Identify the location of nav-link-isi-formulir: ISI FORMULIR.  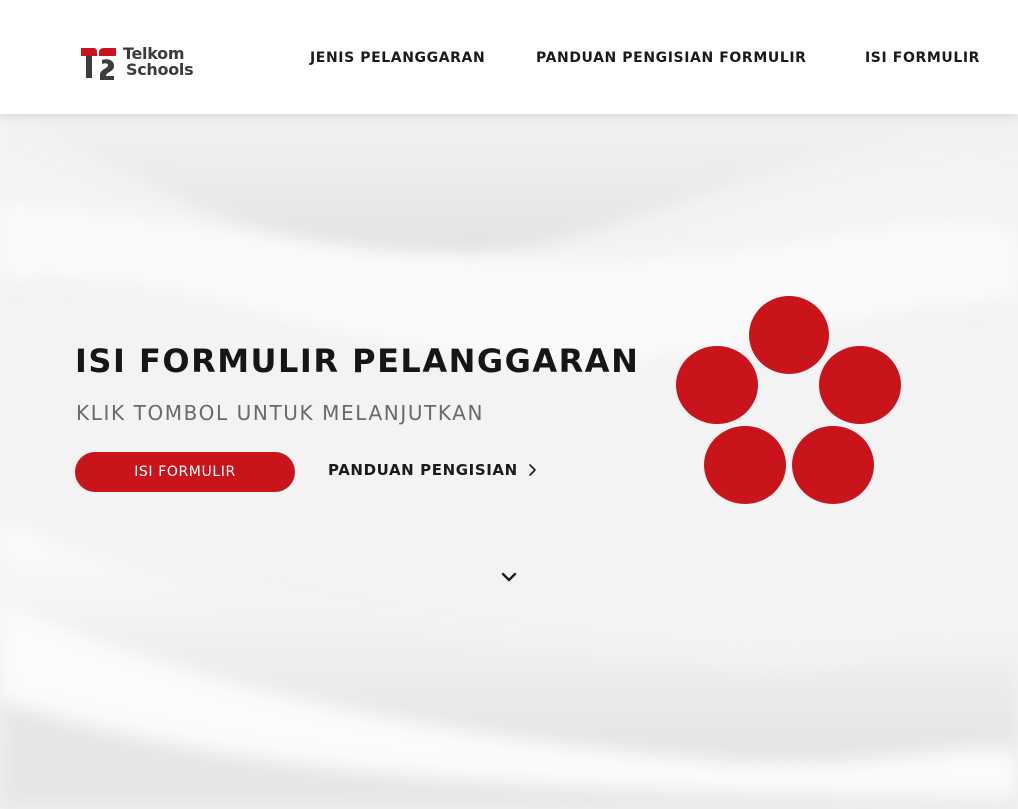
(922, 58).